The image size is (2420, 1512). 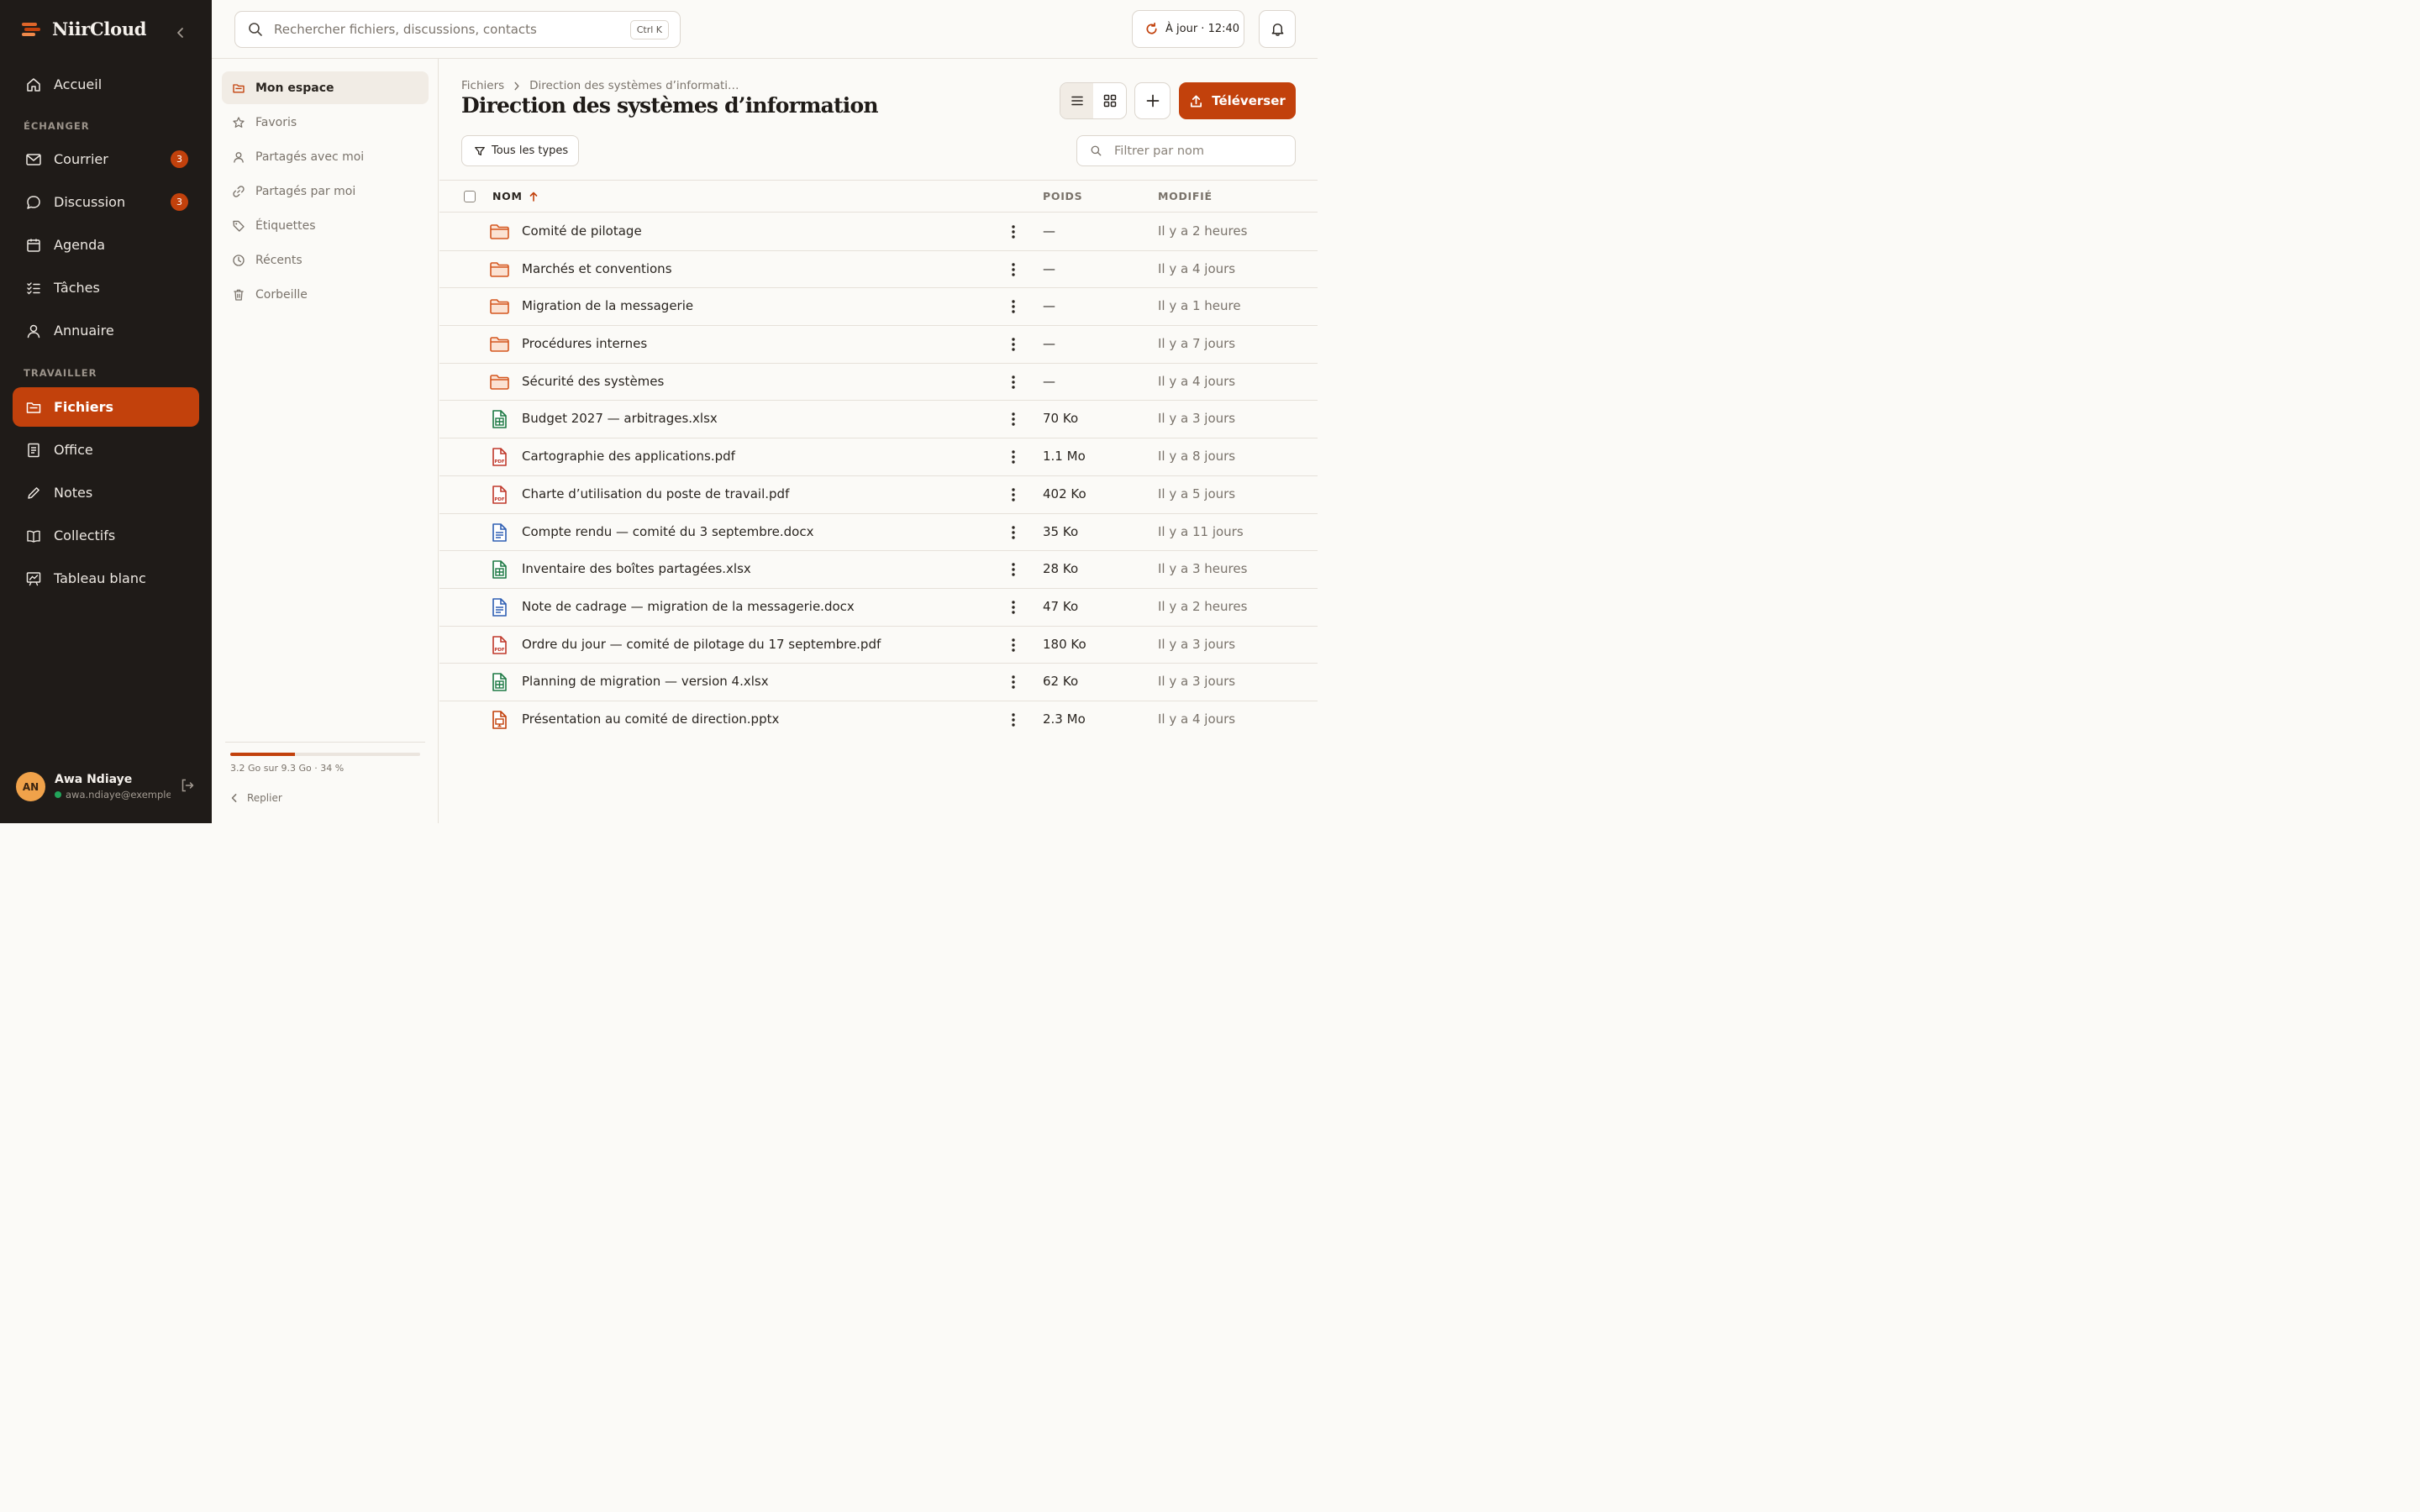 What do you see at coordinates (187, 785) in the screenshot?
I see `logout-button` at bounding box center [187, 785].